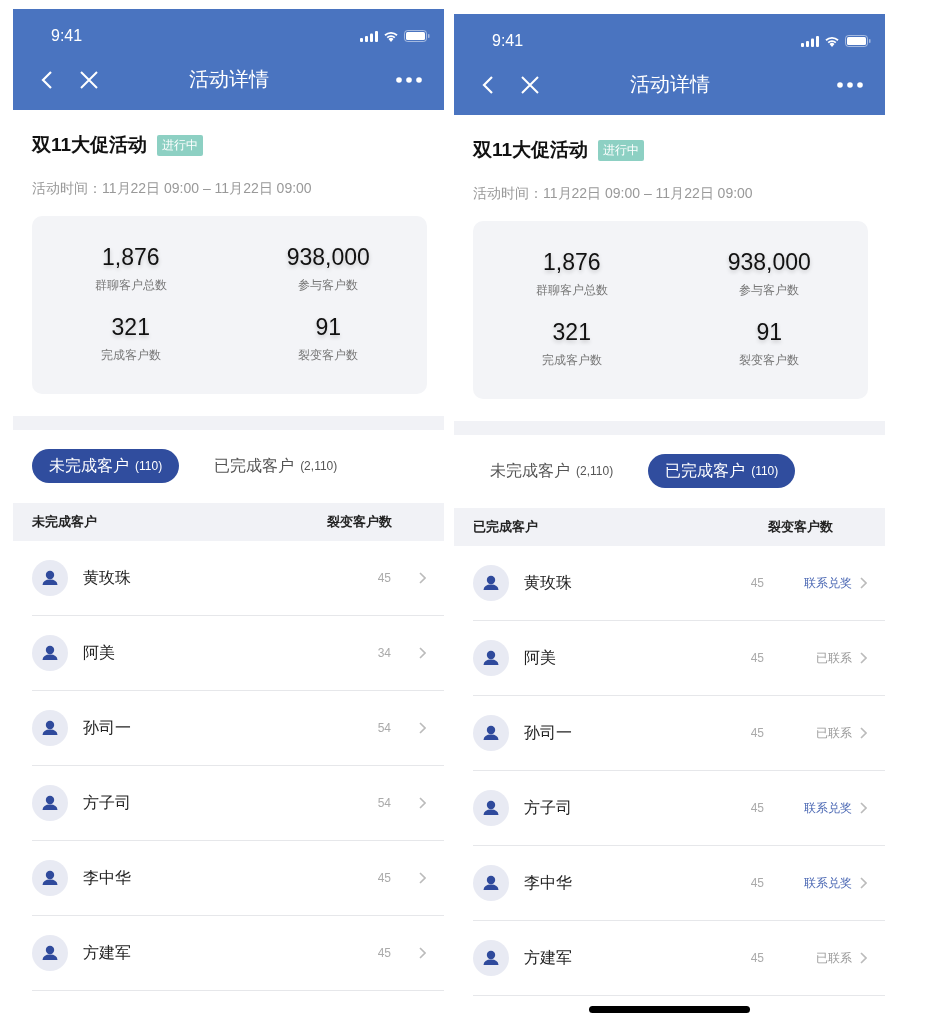  I want to click on column-header: 已完成客户, so click(505, 527).